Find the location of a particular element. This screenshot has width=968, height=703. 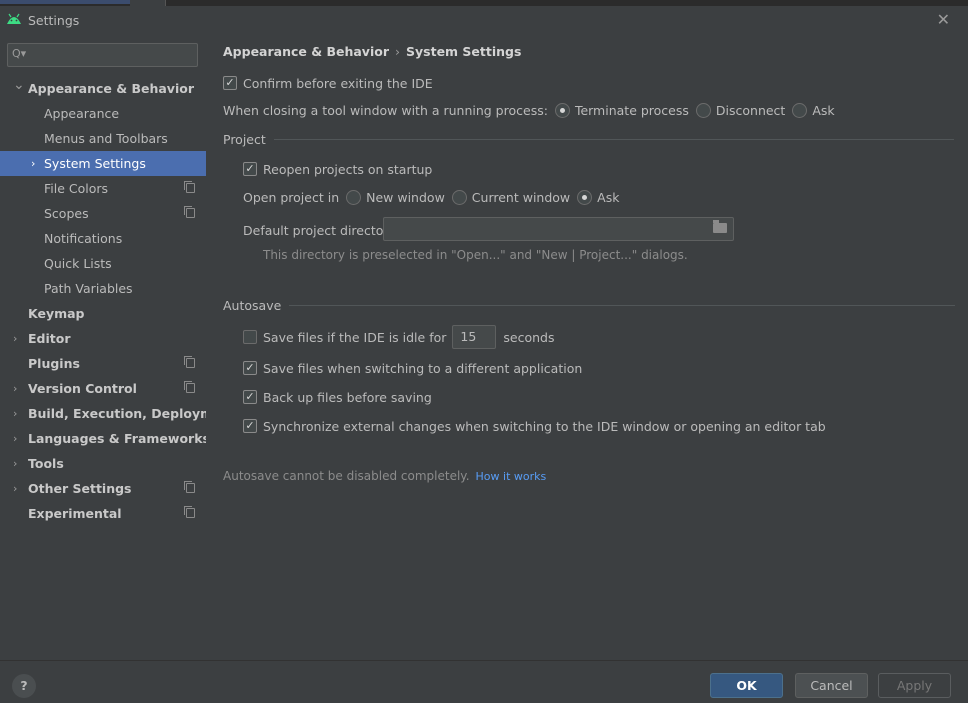

current-window-radio is located at coordinates (459, 197).